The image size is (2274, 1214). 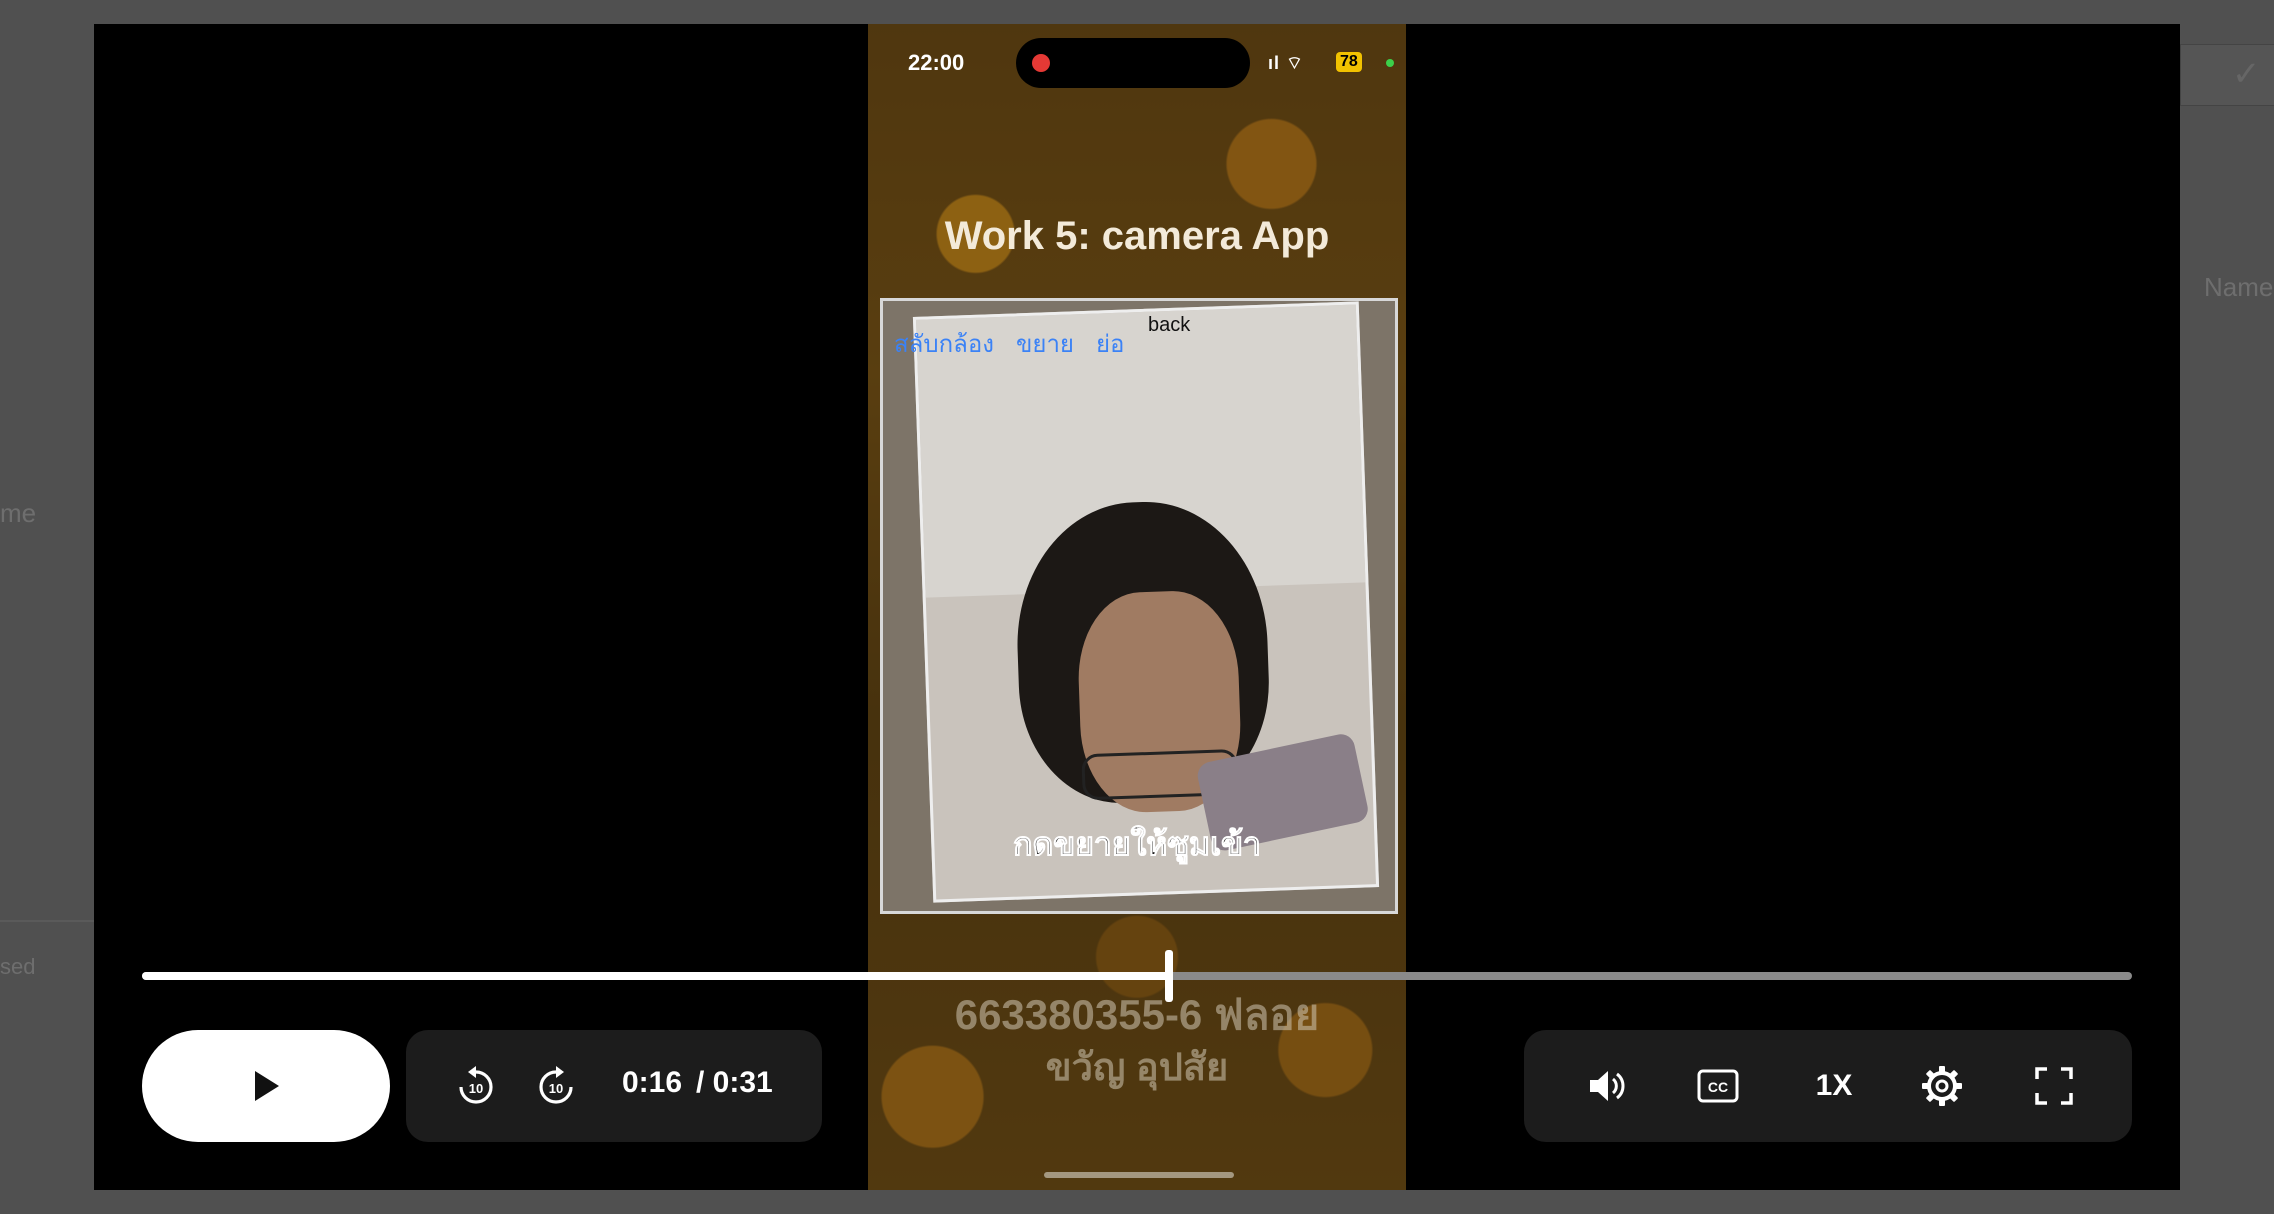 I want to click on background-left-label: me, so click(x=18, y=513).